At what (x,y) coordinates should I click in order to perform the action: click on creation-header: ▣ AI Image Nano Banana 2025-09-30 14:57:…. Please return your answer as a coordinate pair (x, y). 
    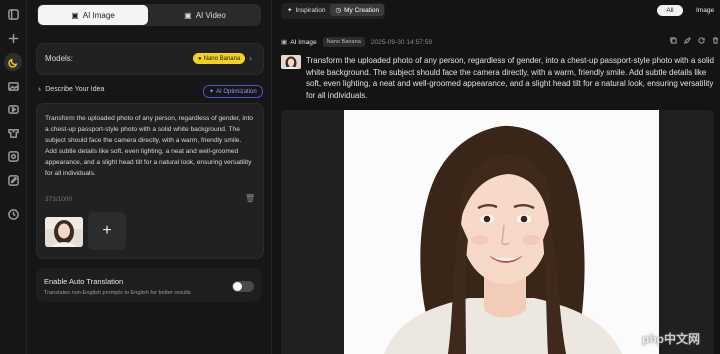
    Looking at the image, I should click on (356, 42).